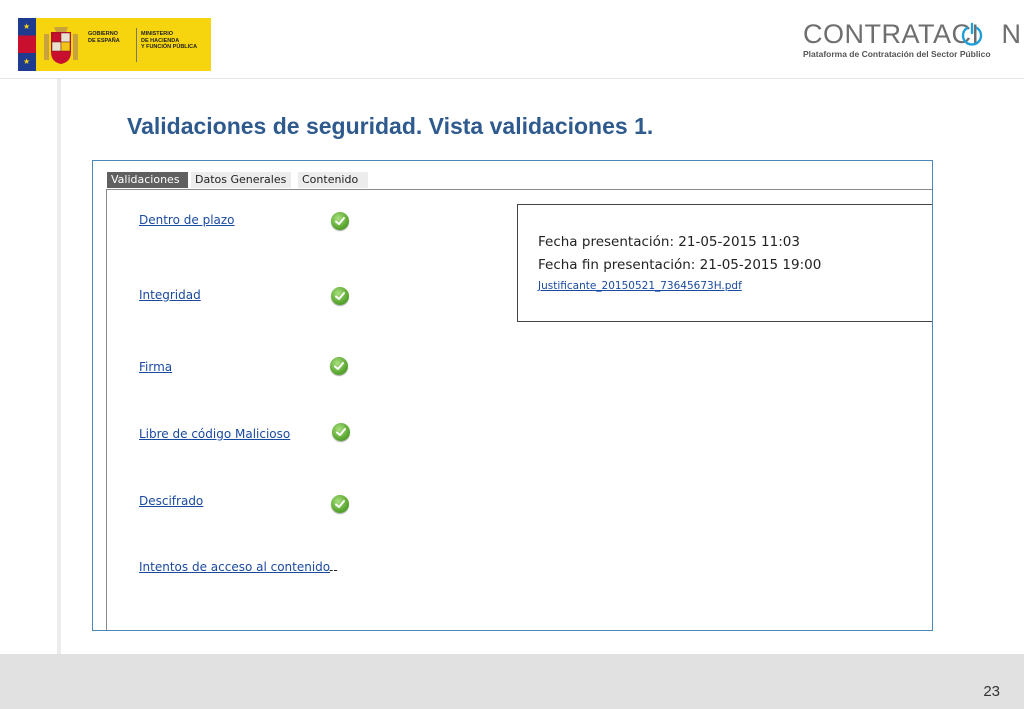 This screenshot has height=709, width=1024. Describe the element at coordinates (214, 434) in the screenshot. I see `validation-link-libre-de-codigo-malicioso: Libre de código Malicioso` at that location.